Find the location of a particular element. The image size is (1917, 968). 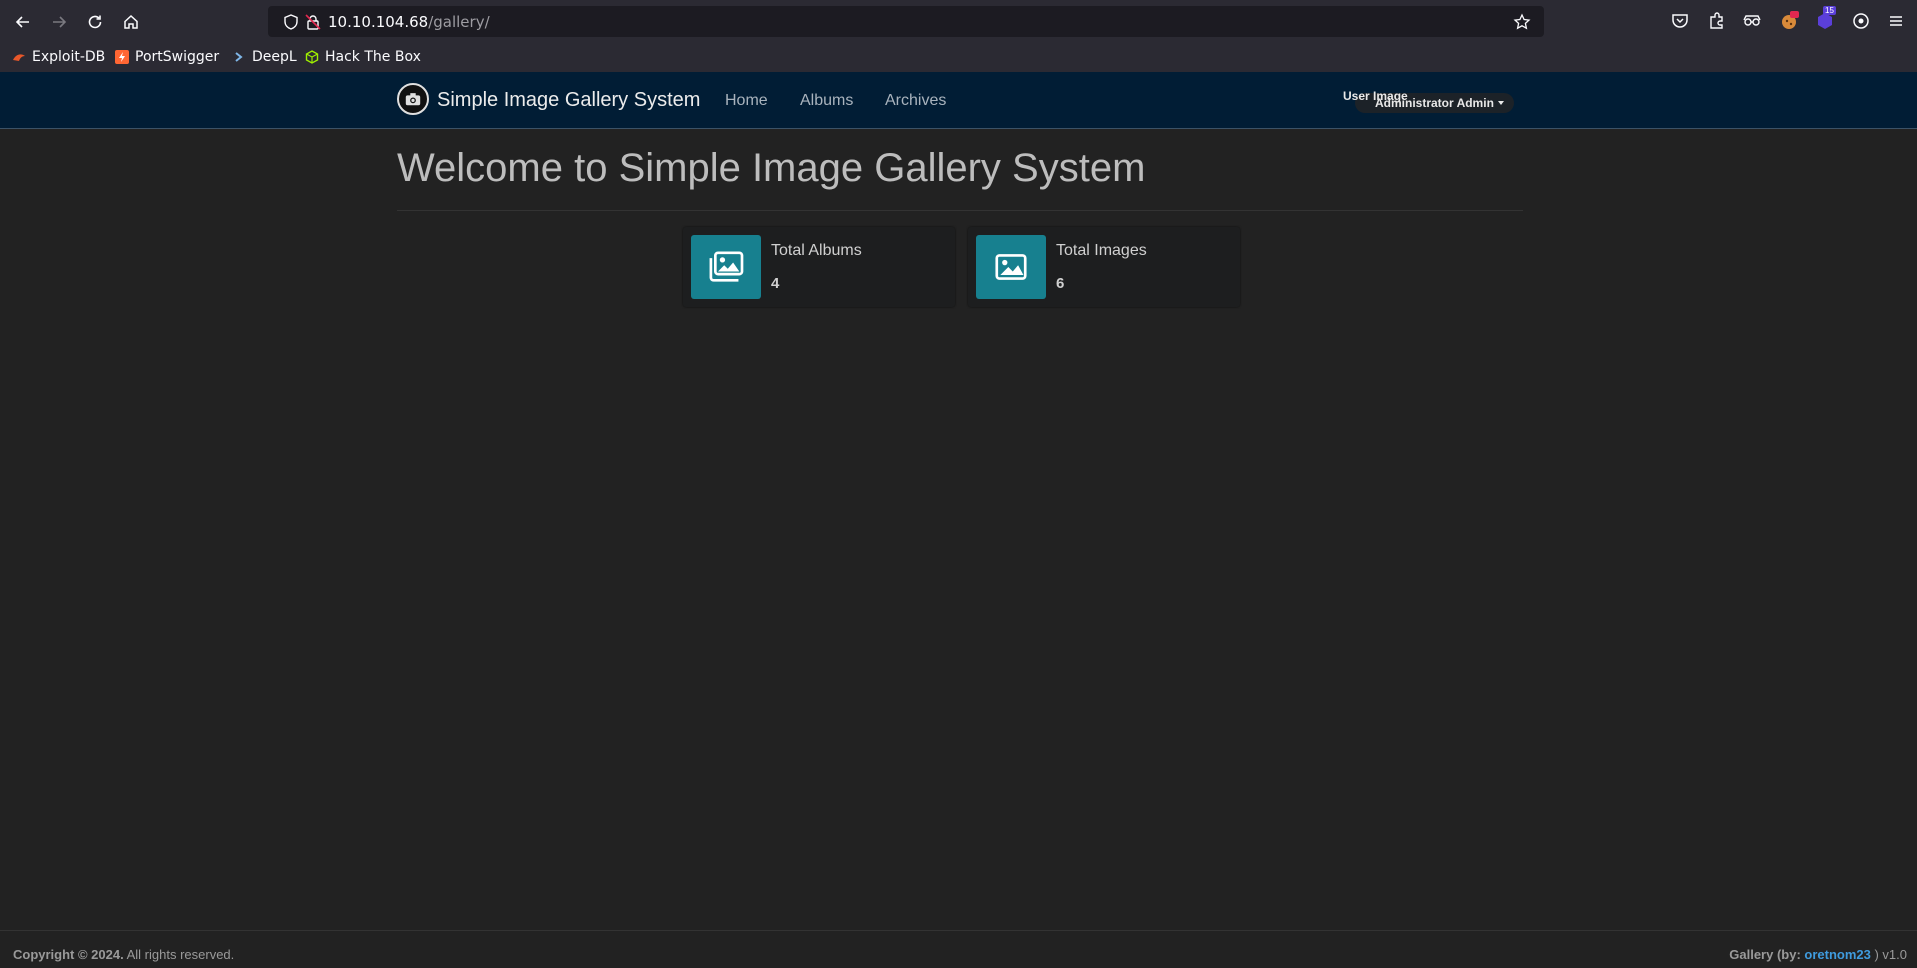

url-path: /gallery/ is located at coordinates (459, 22).